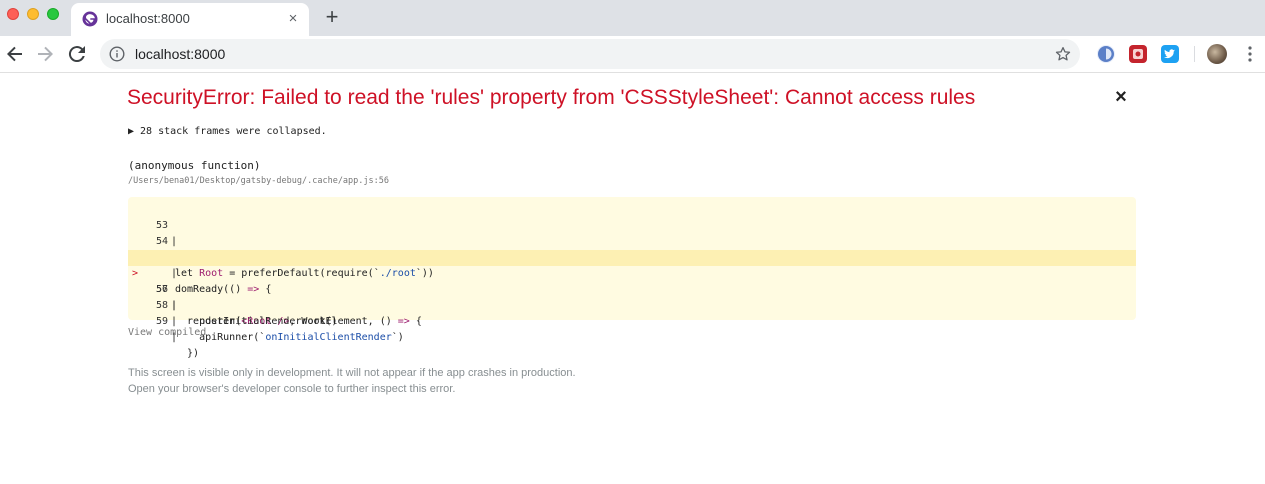  Describe the element at coordinates (293, 19) in the screenshot. I see `tab-close-icon: ×` at that location.